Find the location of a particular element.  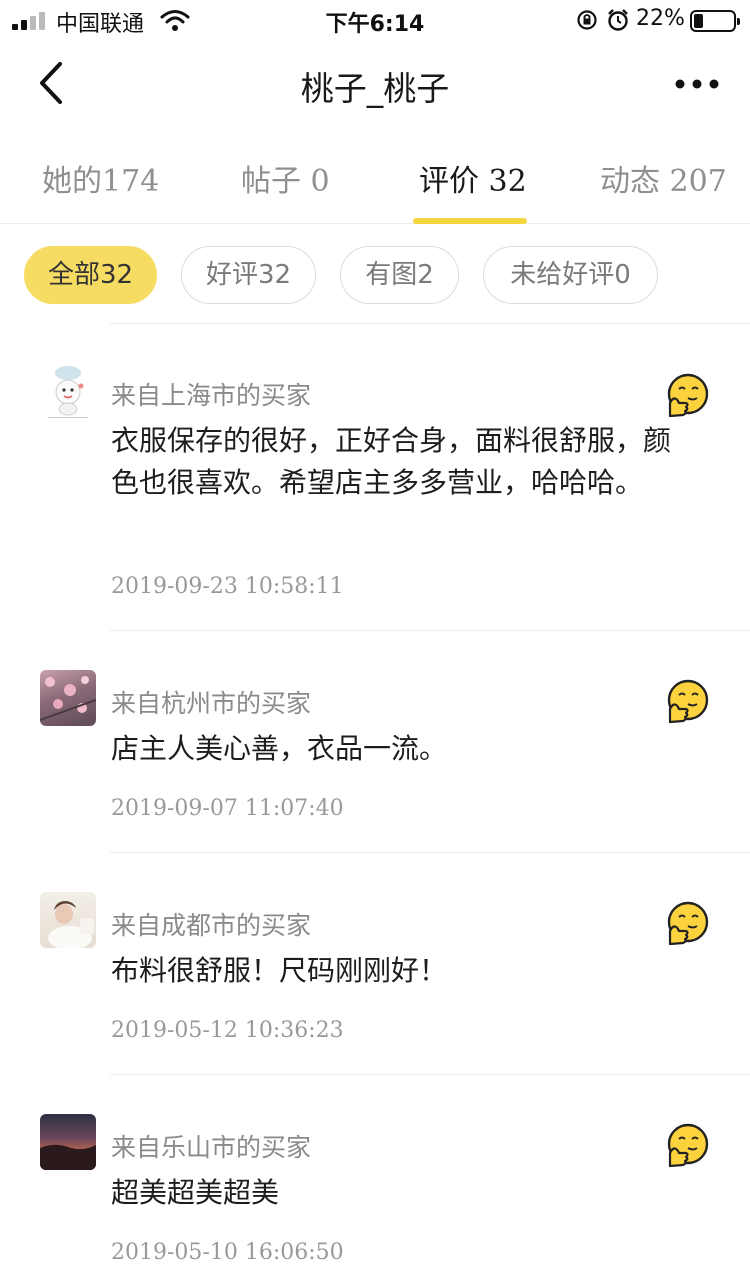

battery-percent: 22% is located at coordinates (660, 18).